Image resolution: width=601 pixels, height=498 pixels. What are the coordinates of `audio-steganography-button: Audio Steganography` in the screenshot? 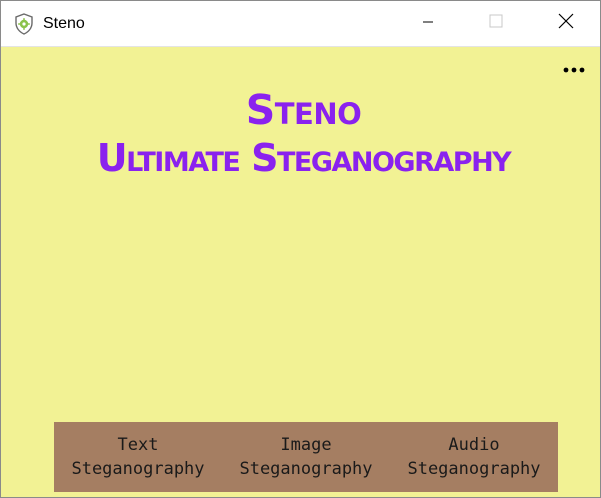 It's located at (474, 457).